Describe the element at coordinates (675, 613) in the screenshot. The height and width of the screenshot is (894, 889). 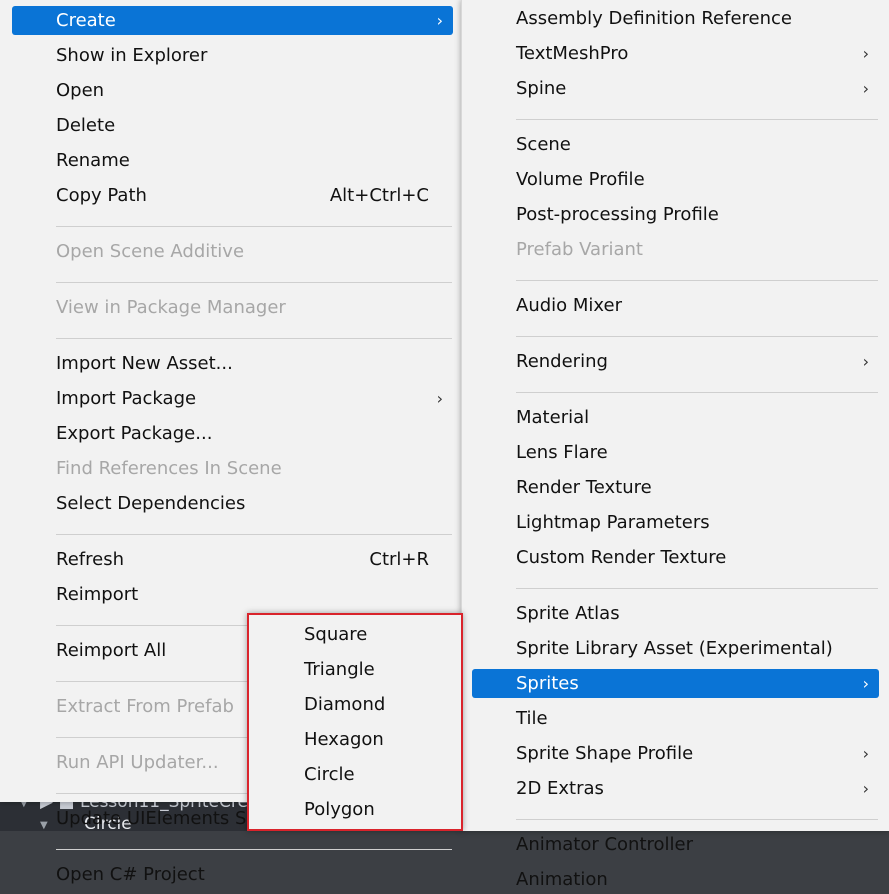
I see `menu-item-sprite-atlas: Sprite Atlas` at that location.